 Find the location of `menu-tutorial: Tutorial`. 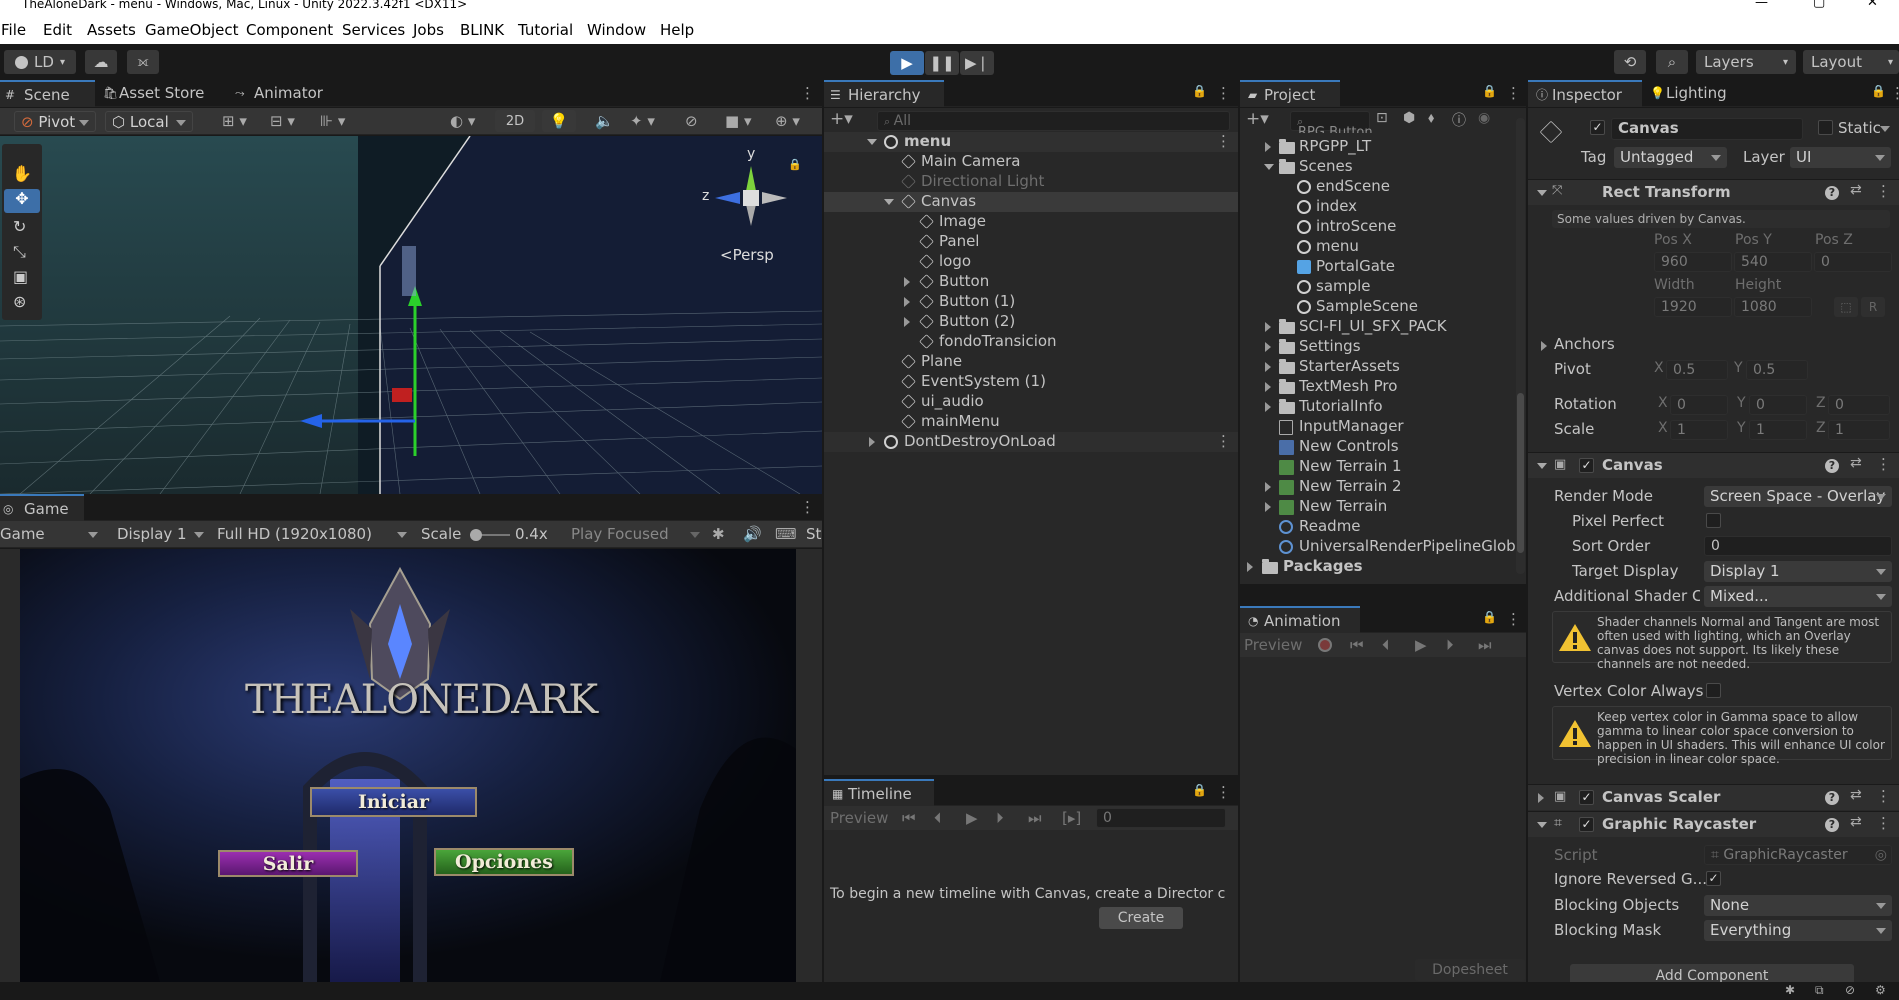

menu-tutorial: Tutorial is located at coordinates (545, 30).